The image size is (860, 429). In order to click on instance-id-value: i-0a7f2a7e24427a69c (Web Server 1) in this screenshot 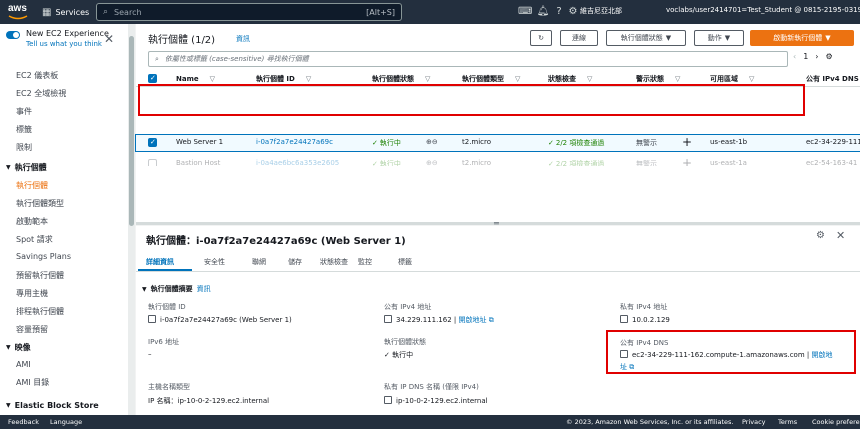, I will do `click(220, 319)`.